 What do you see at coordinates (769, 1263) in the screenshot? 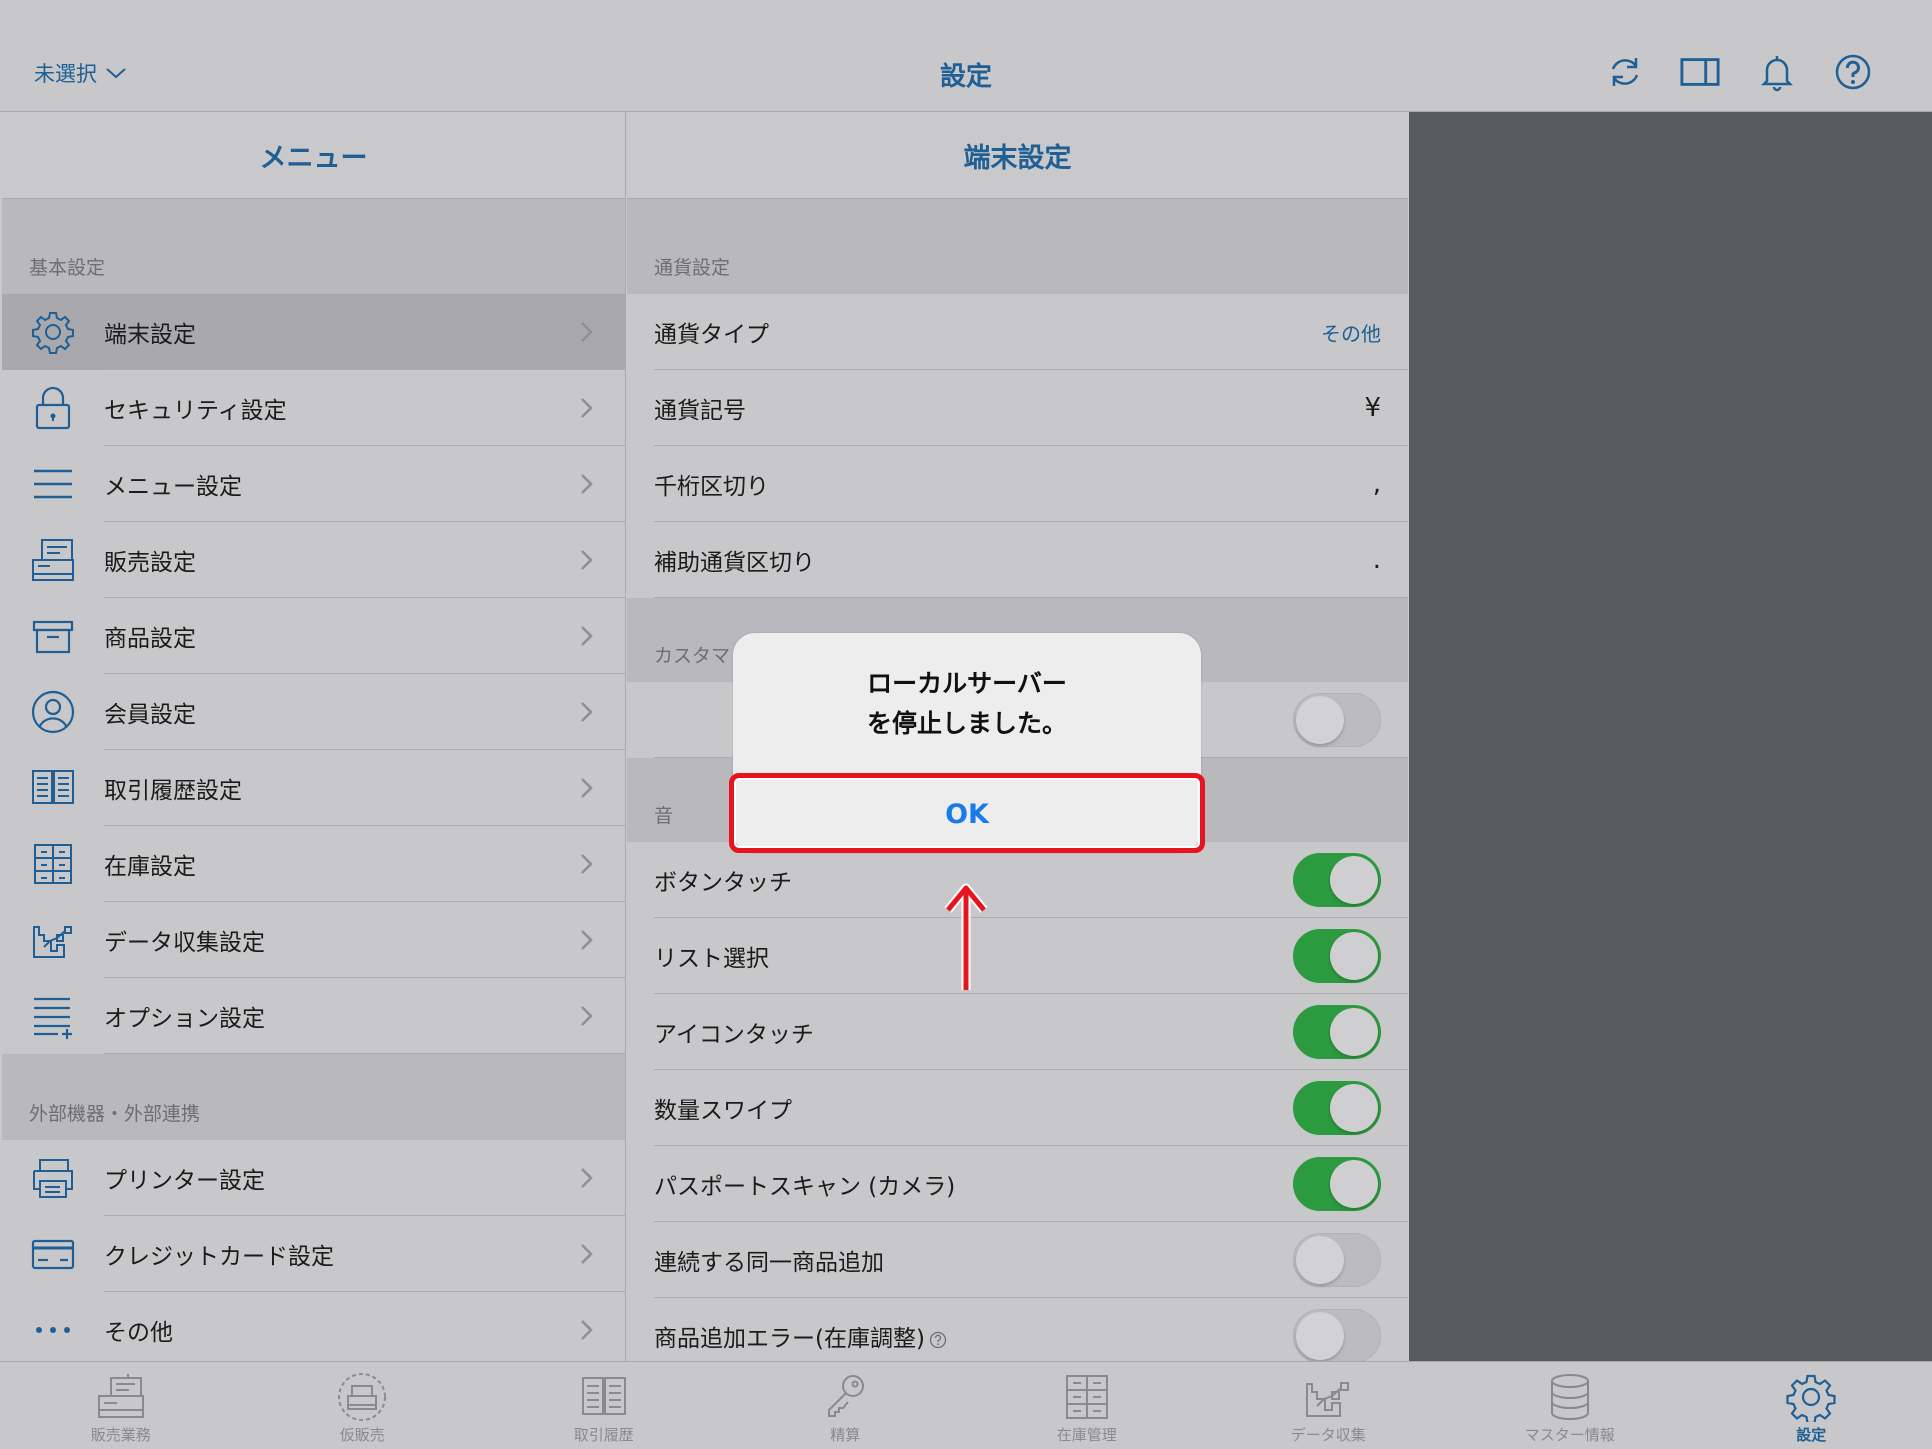
I see `setting-label: 連続する同一商品追加` at bounding box center [769, 1263].